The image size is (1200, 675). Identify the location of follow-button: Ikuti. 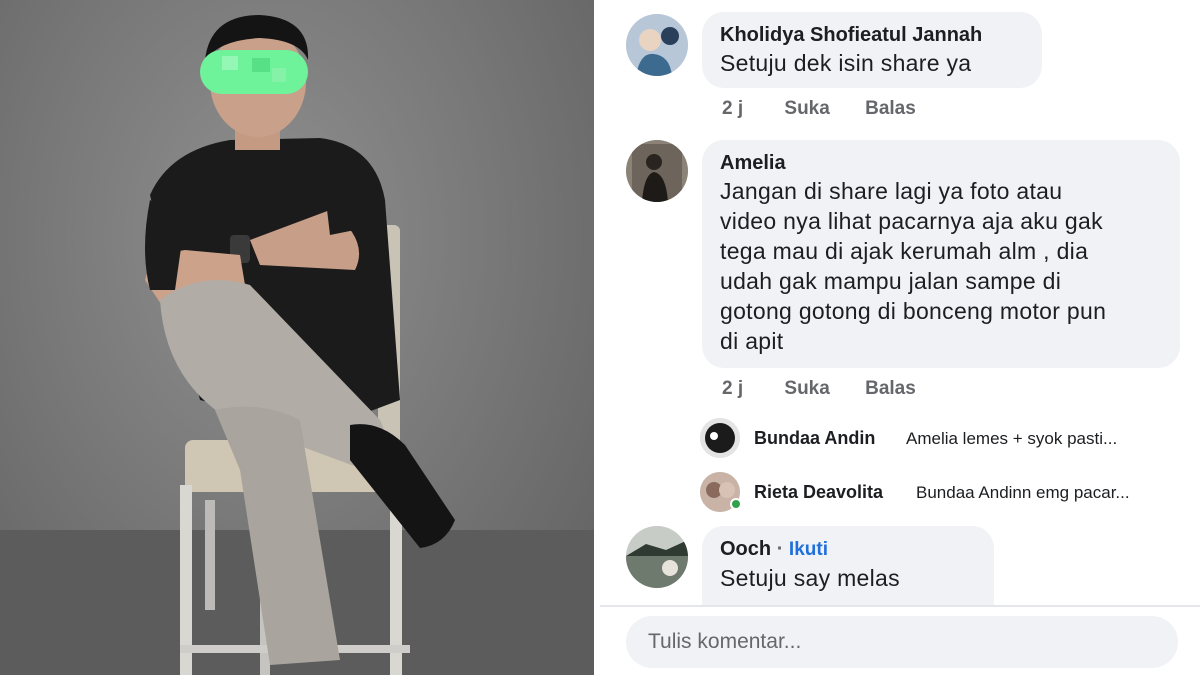
(808, 549).